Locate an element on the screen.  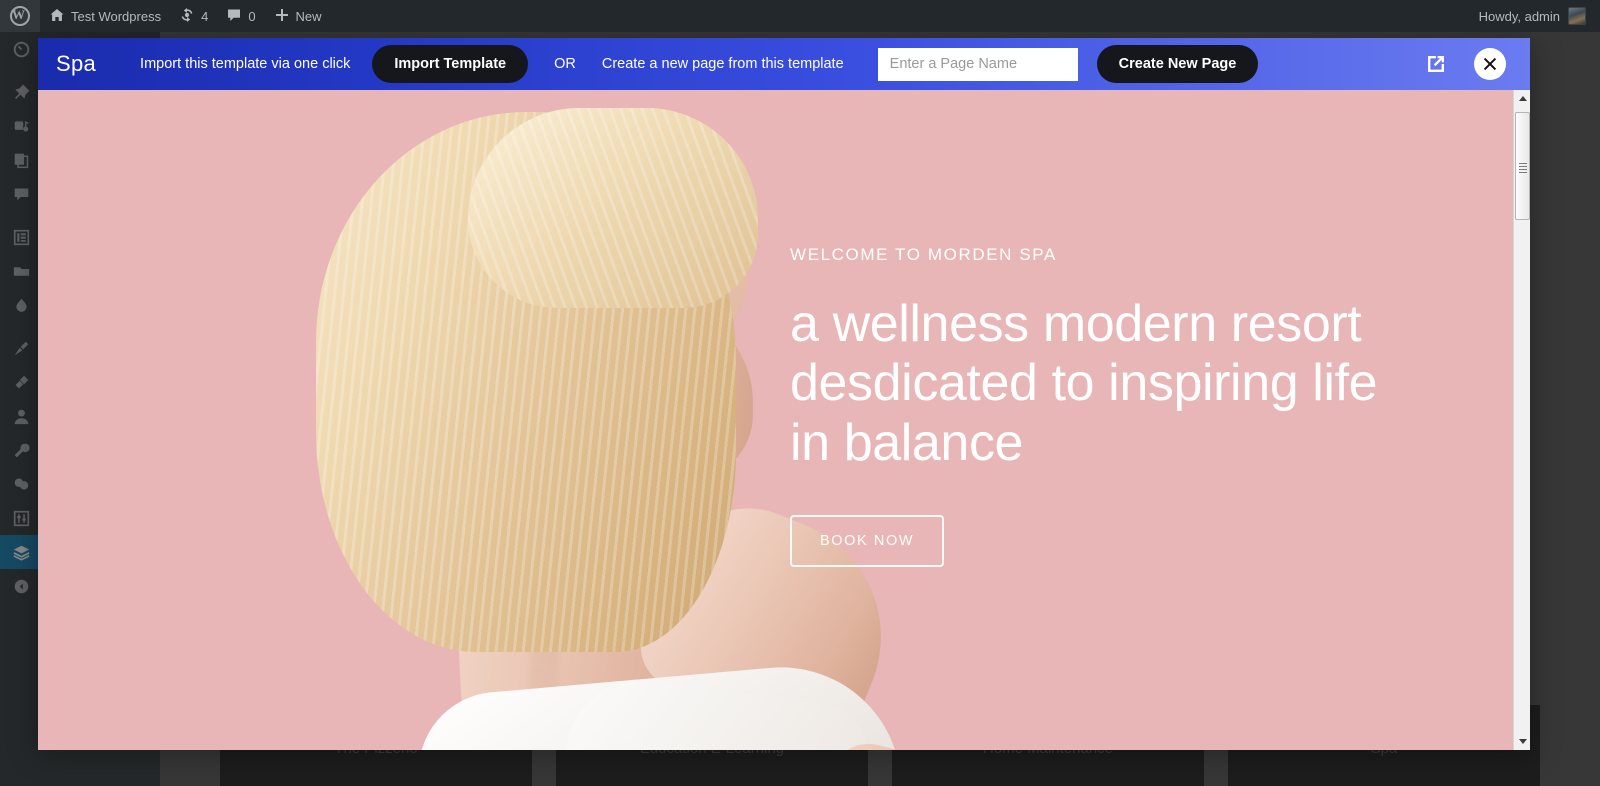
wordpress-logo-icon: W is located at coordinates (20, 16).